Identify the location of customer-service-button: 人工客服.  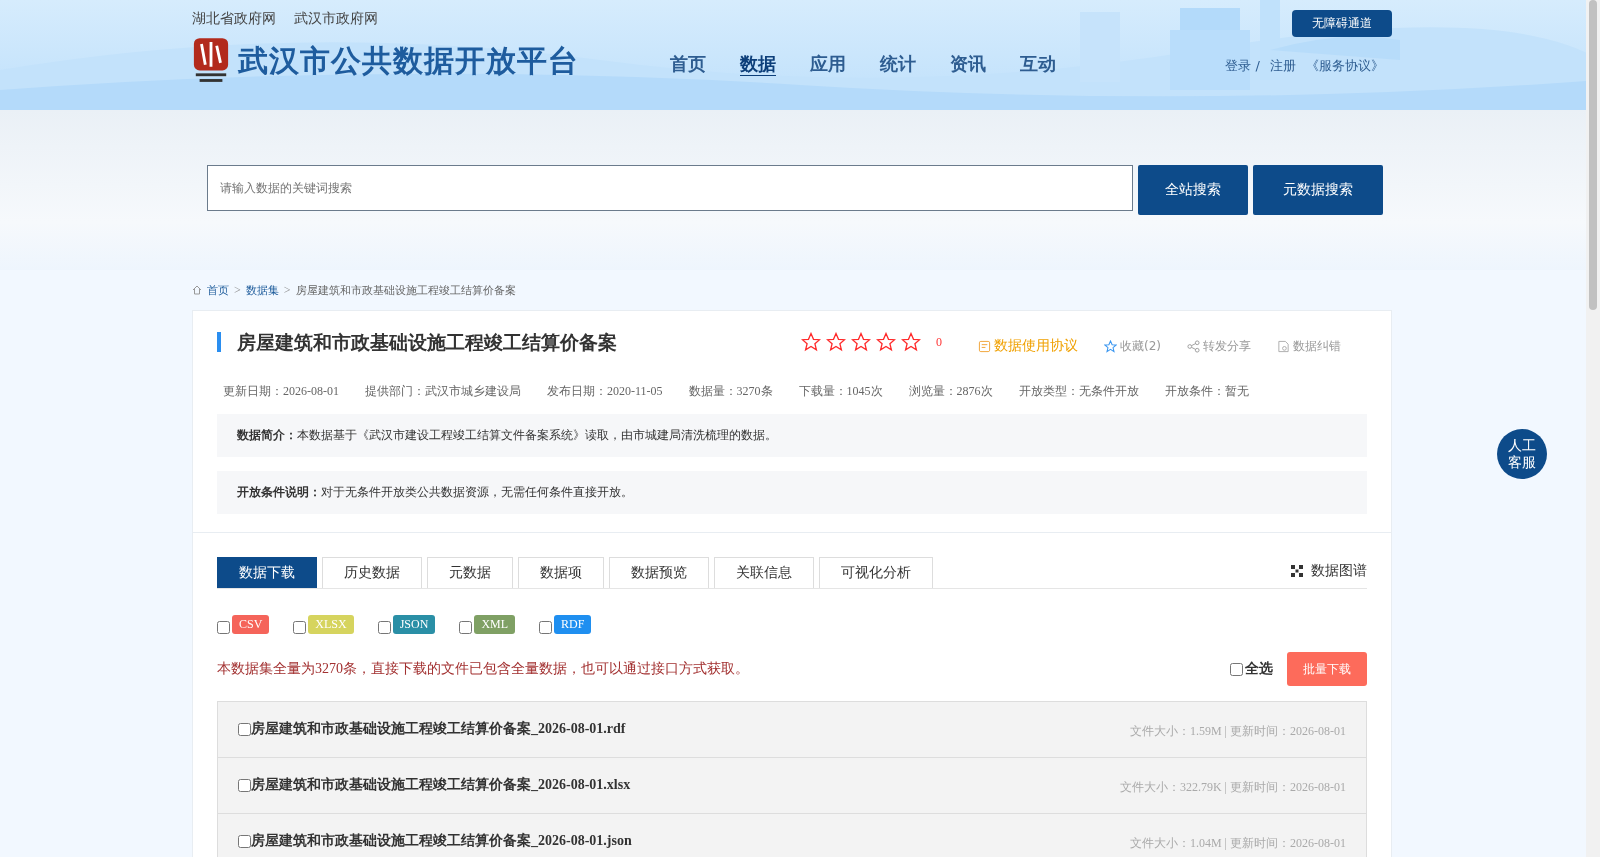
(1522, 454).